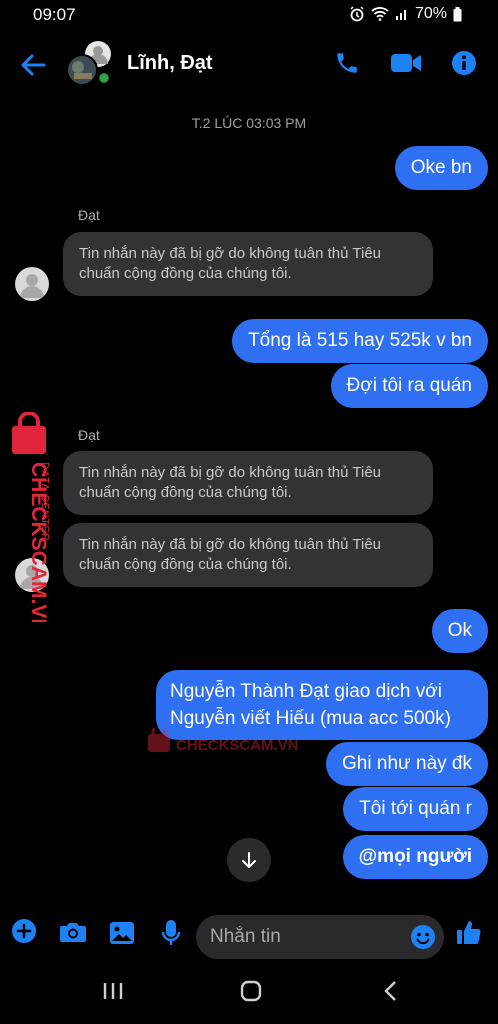 The height and width of the screenshot is (1024, 498). I want to click on message-tong: Tổng là 515 hay 525k v bn, so click(360, 341).